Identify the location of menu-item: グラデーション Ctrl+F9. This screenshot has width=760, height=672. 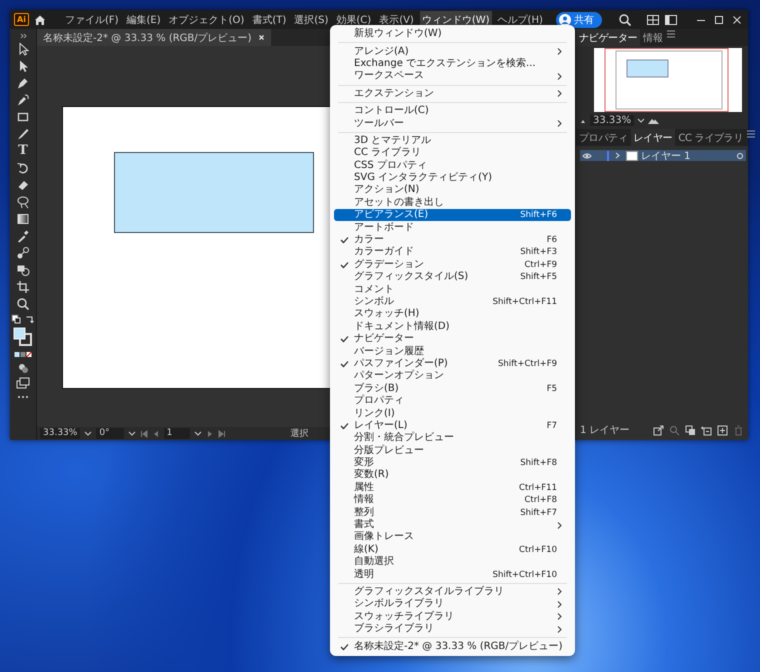
(452, 265).